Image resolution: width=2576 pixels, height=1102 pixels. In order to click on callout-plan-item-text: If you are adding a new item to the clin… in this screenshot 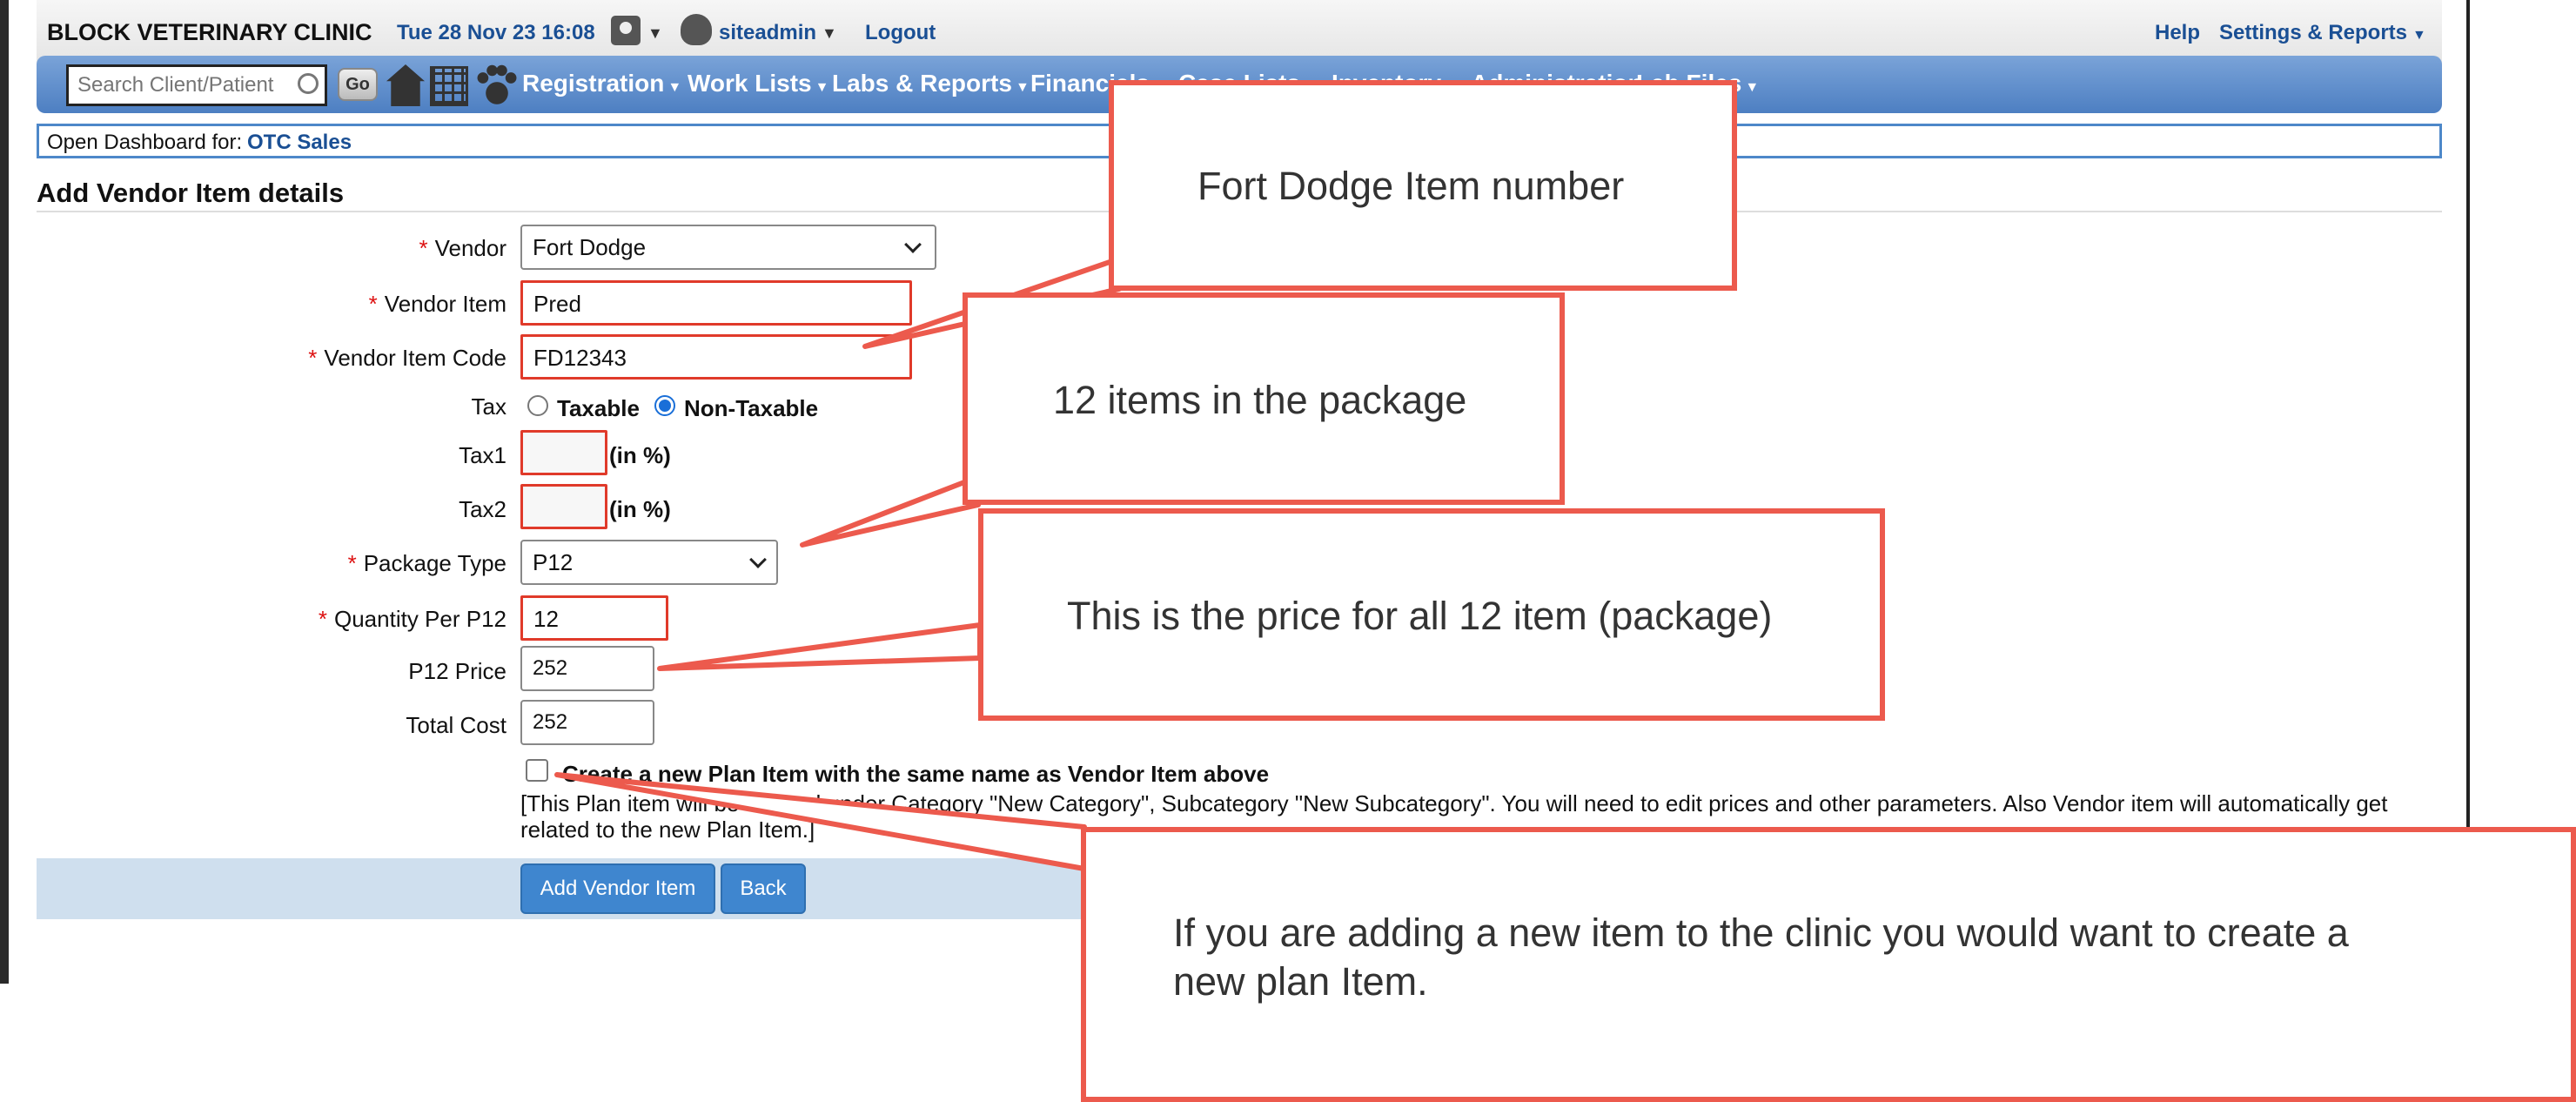, I will do `click(1761, 957)`.